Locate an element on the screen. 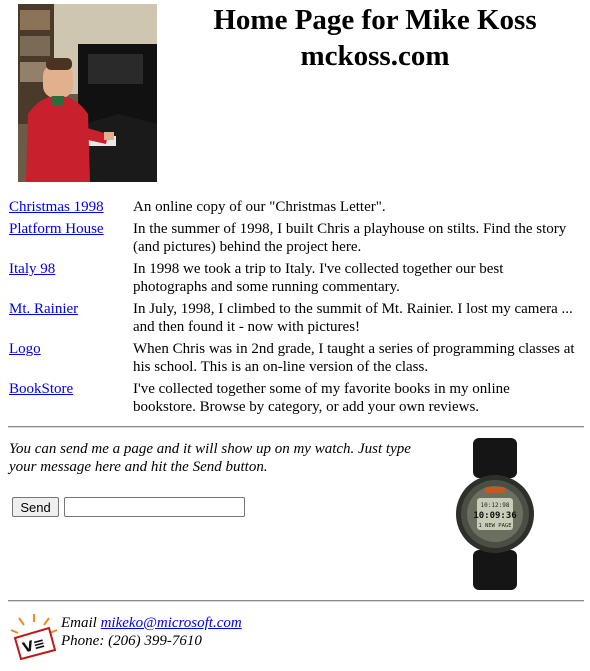 This screenshot has width=590, height=671. divider-bottom is located at coordinates (296, 601).